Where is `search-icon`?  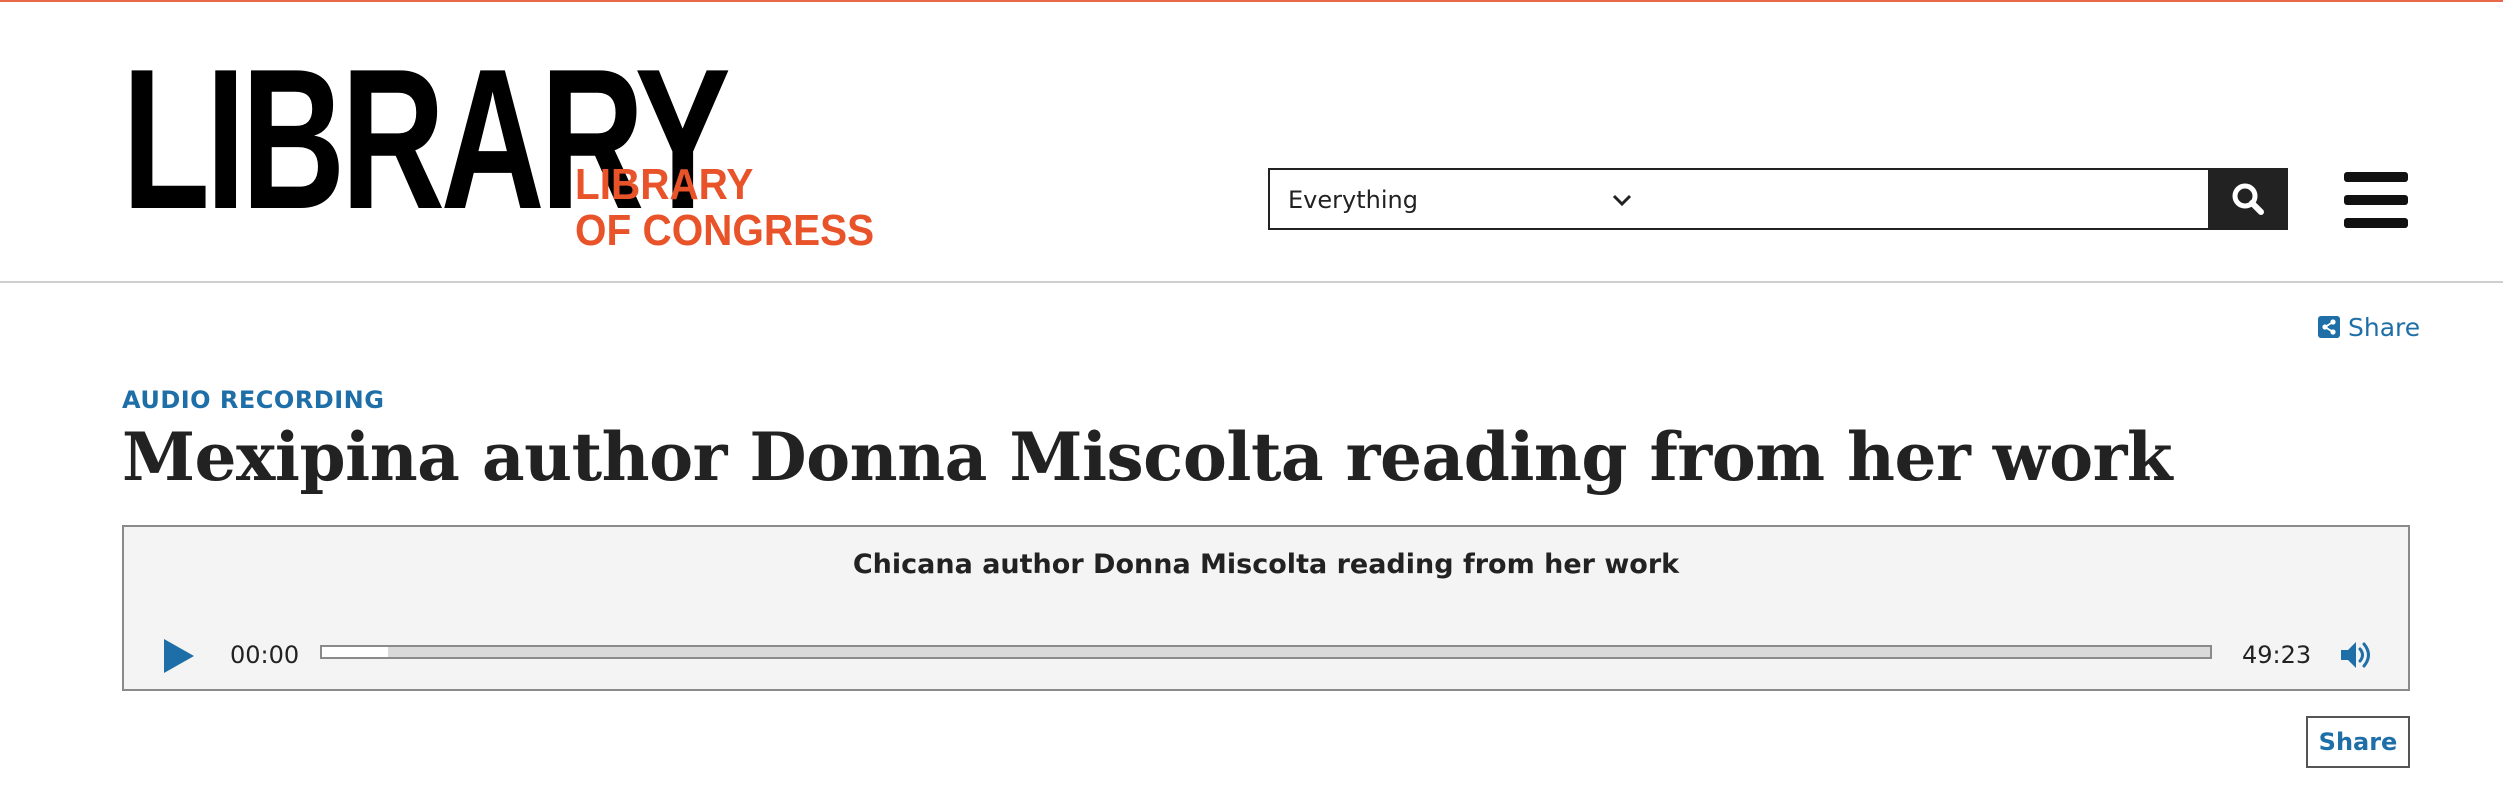 search-icon is located at coordinates (2248, 199).